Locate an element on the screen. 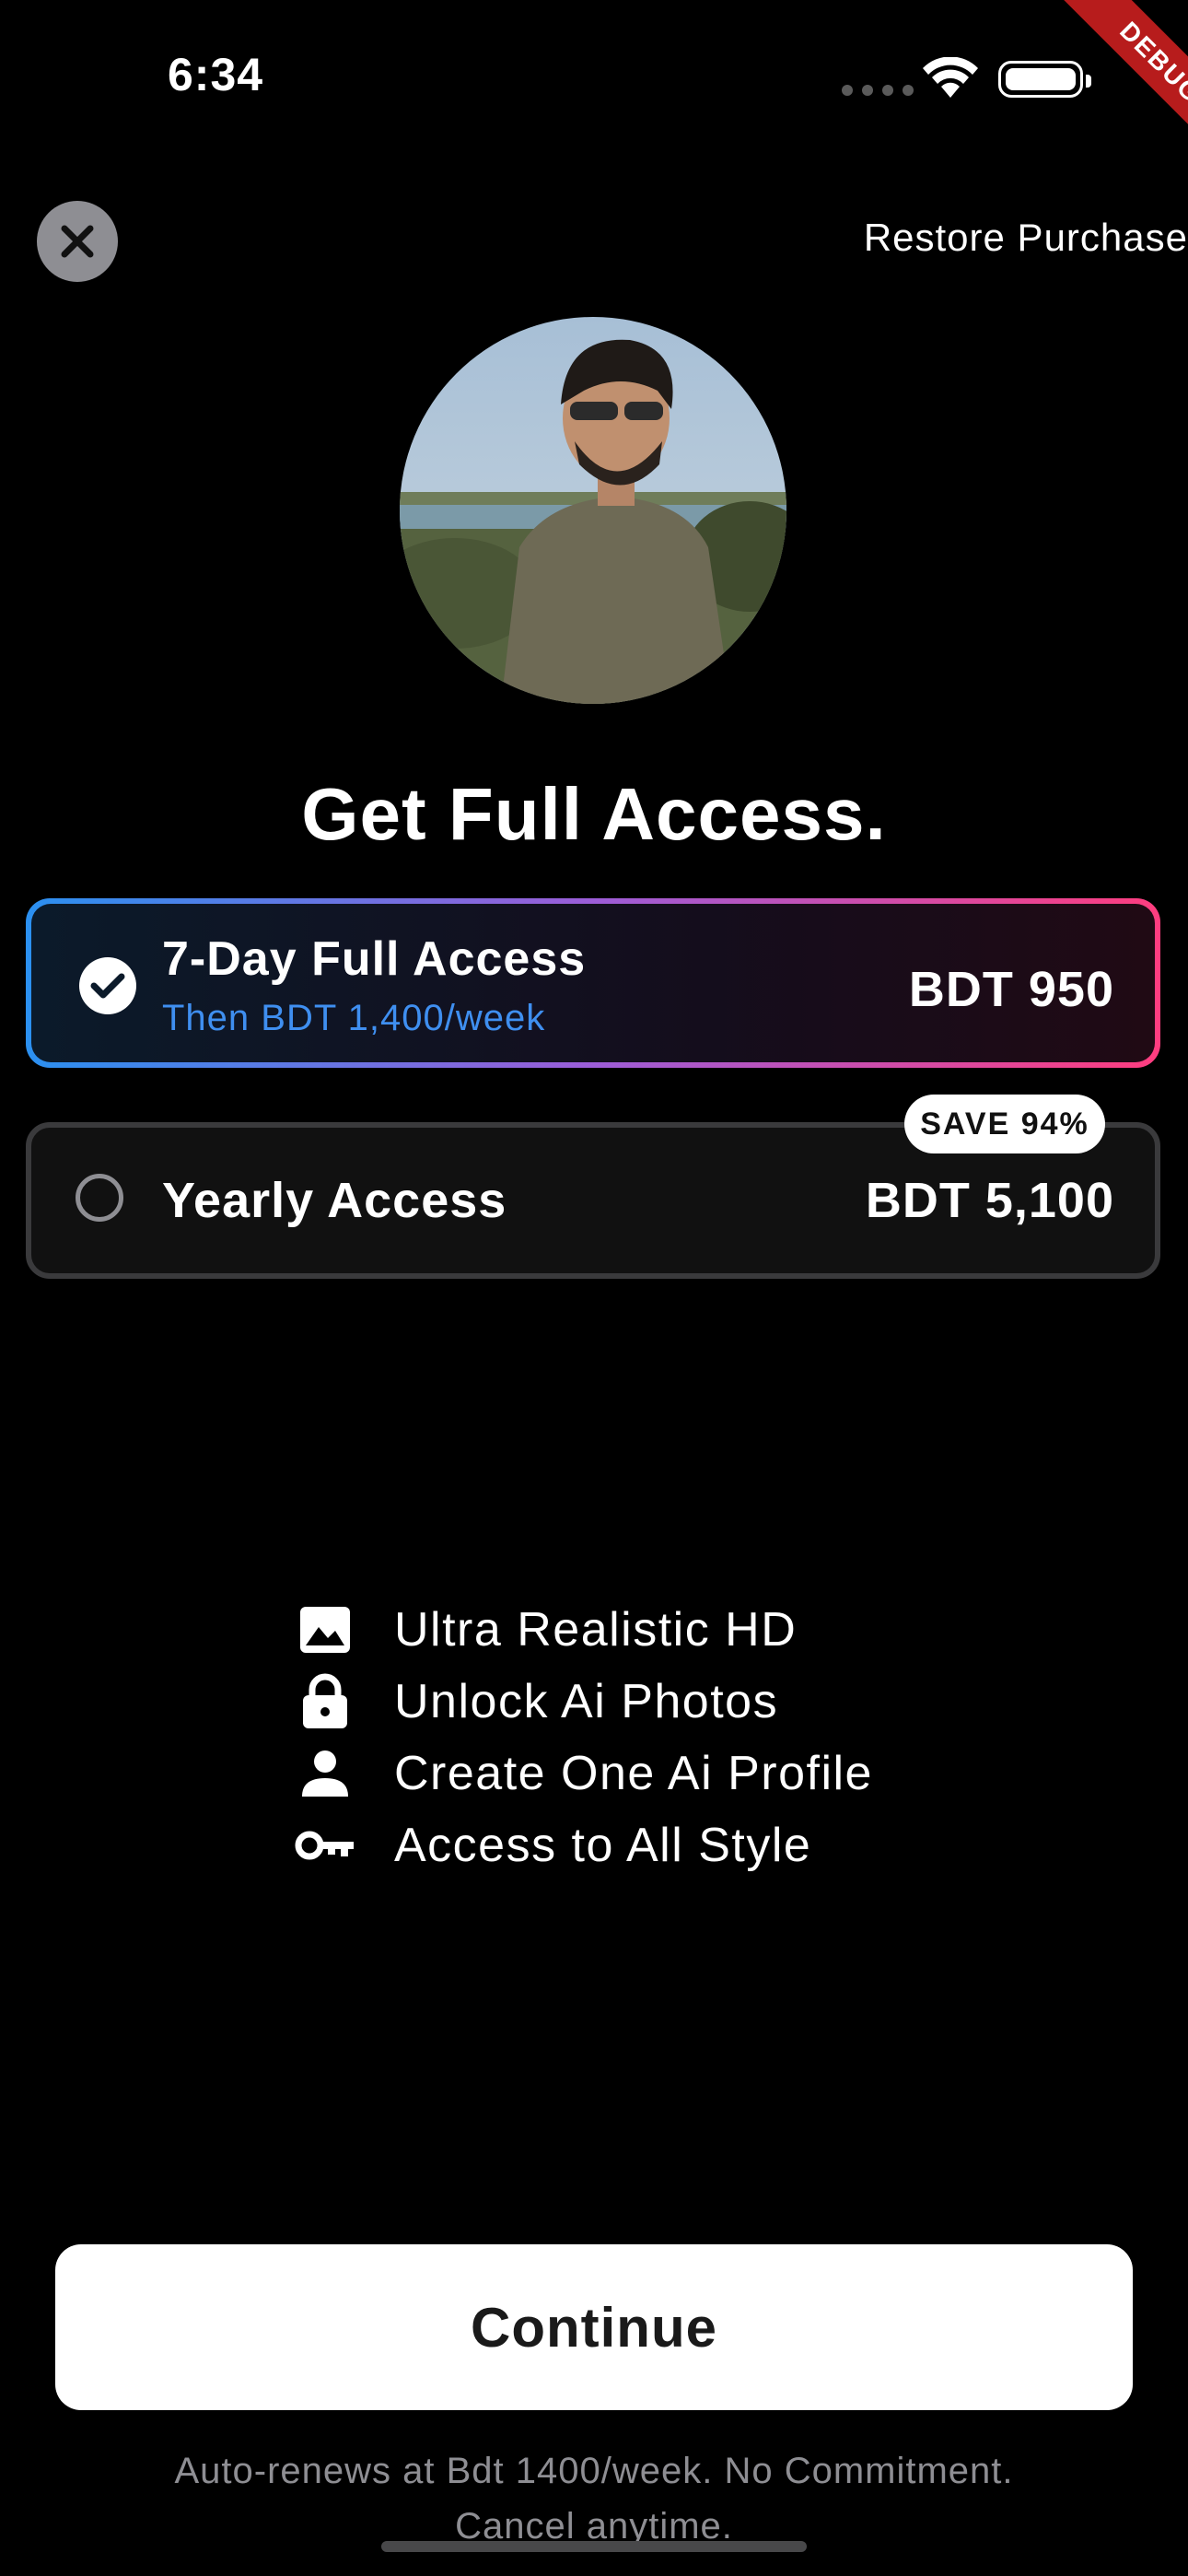 The width and height of the screenshot is (1188, 2576). close-icon is located at coordinates (77, 241).